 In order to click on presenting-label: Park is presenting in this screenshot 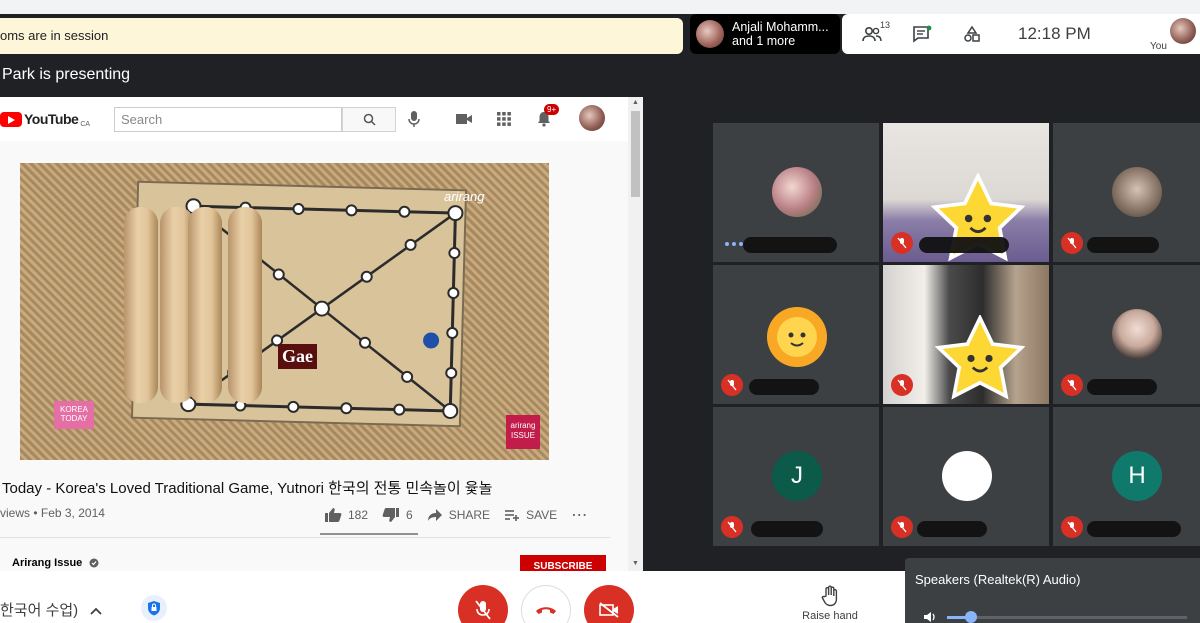, I will do `click(66, 74)`.